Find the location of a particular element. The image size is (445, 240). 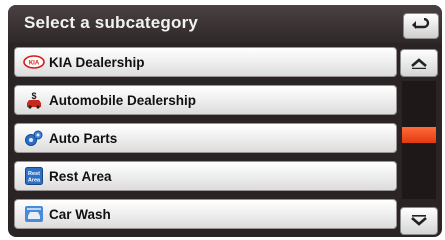

chevron-down-icon is located at coordinates (419, 220).